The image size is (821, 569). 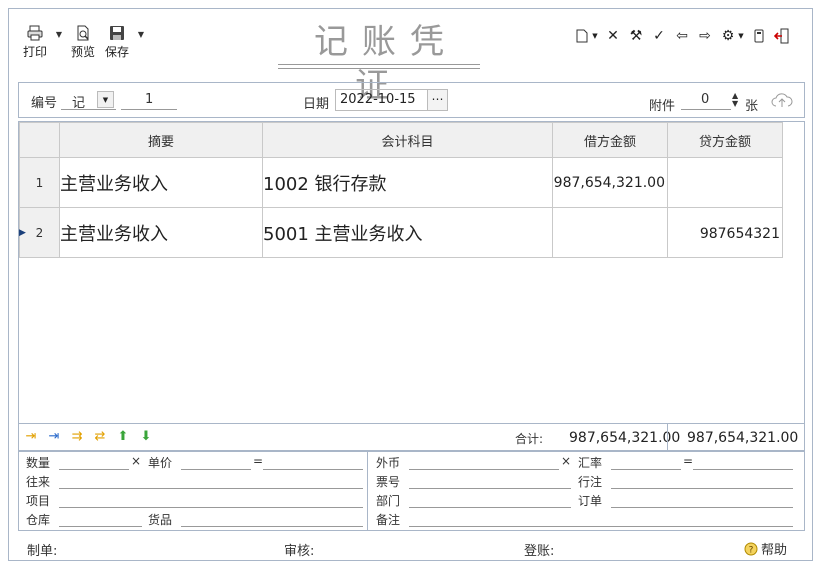 What do you see at coordinates (590, 463) in the screenshot?
I see `exchange-rate-label: 汇率` at bounding box center [590, 463].